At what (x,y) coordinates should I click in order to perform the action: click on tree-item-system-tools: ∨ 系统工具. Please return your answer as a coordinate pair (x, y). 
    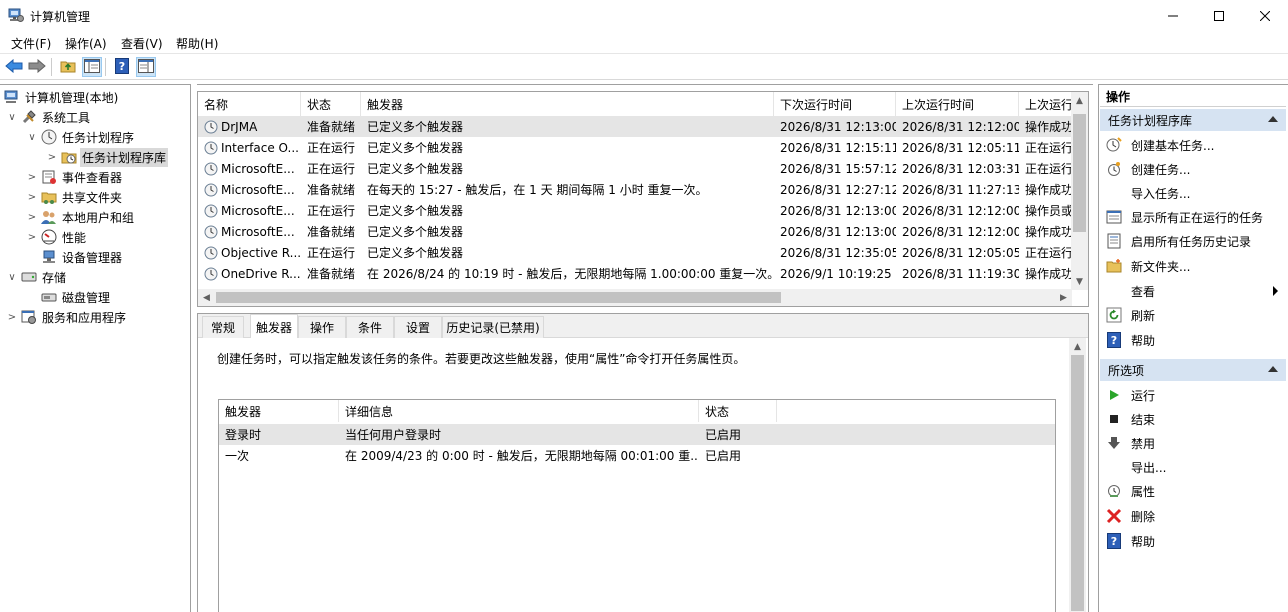
    Looking at the image, I should click on (49, 117).